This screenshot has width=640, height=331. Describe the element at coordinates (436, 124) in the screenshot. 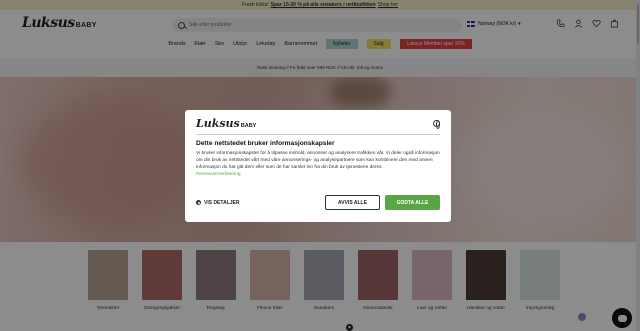

I see `globe-icon` at that location.